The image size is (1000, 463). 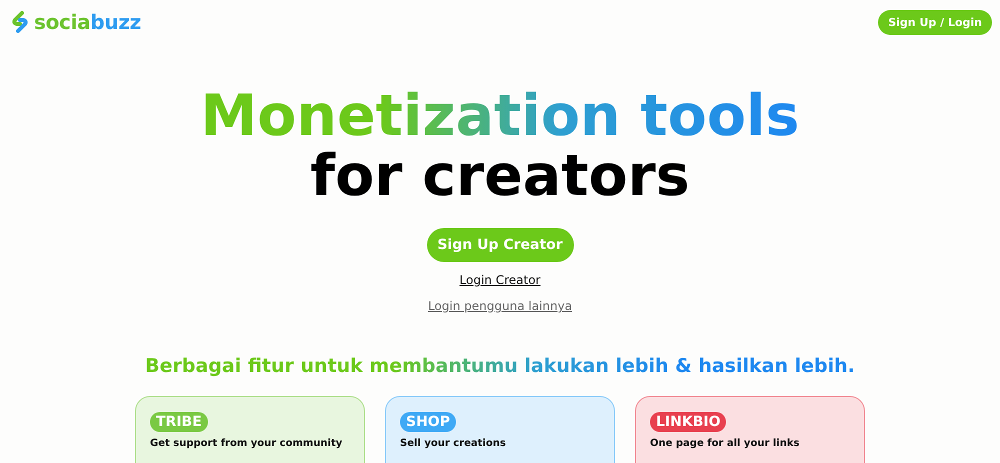 What do you see at coordinates (179, 422) in the screenshot?
I see `feature-tag: TRIBE` at bounding box center [179, 422].